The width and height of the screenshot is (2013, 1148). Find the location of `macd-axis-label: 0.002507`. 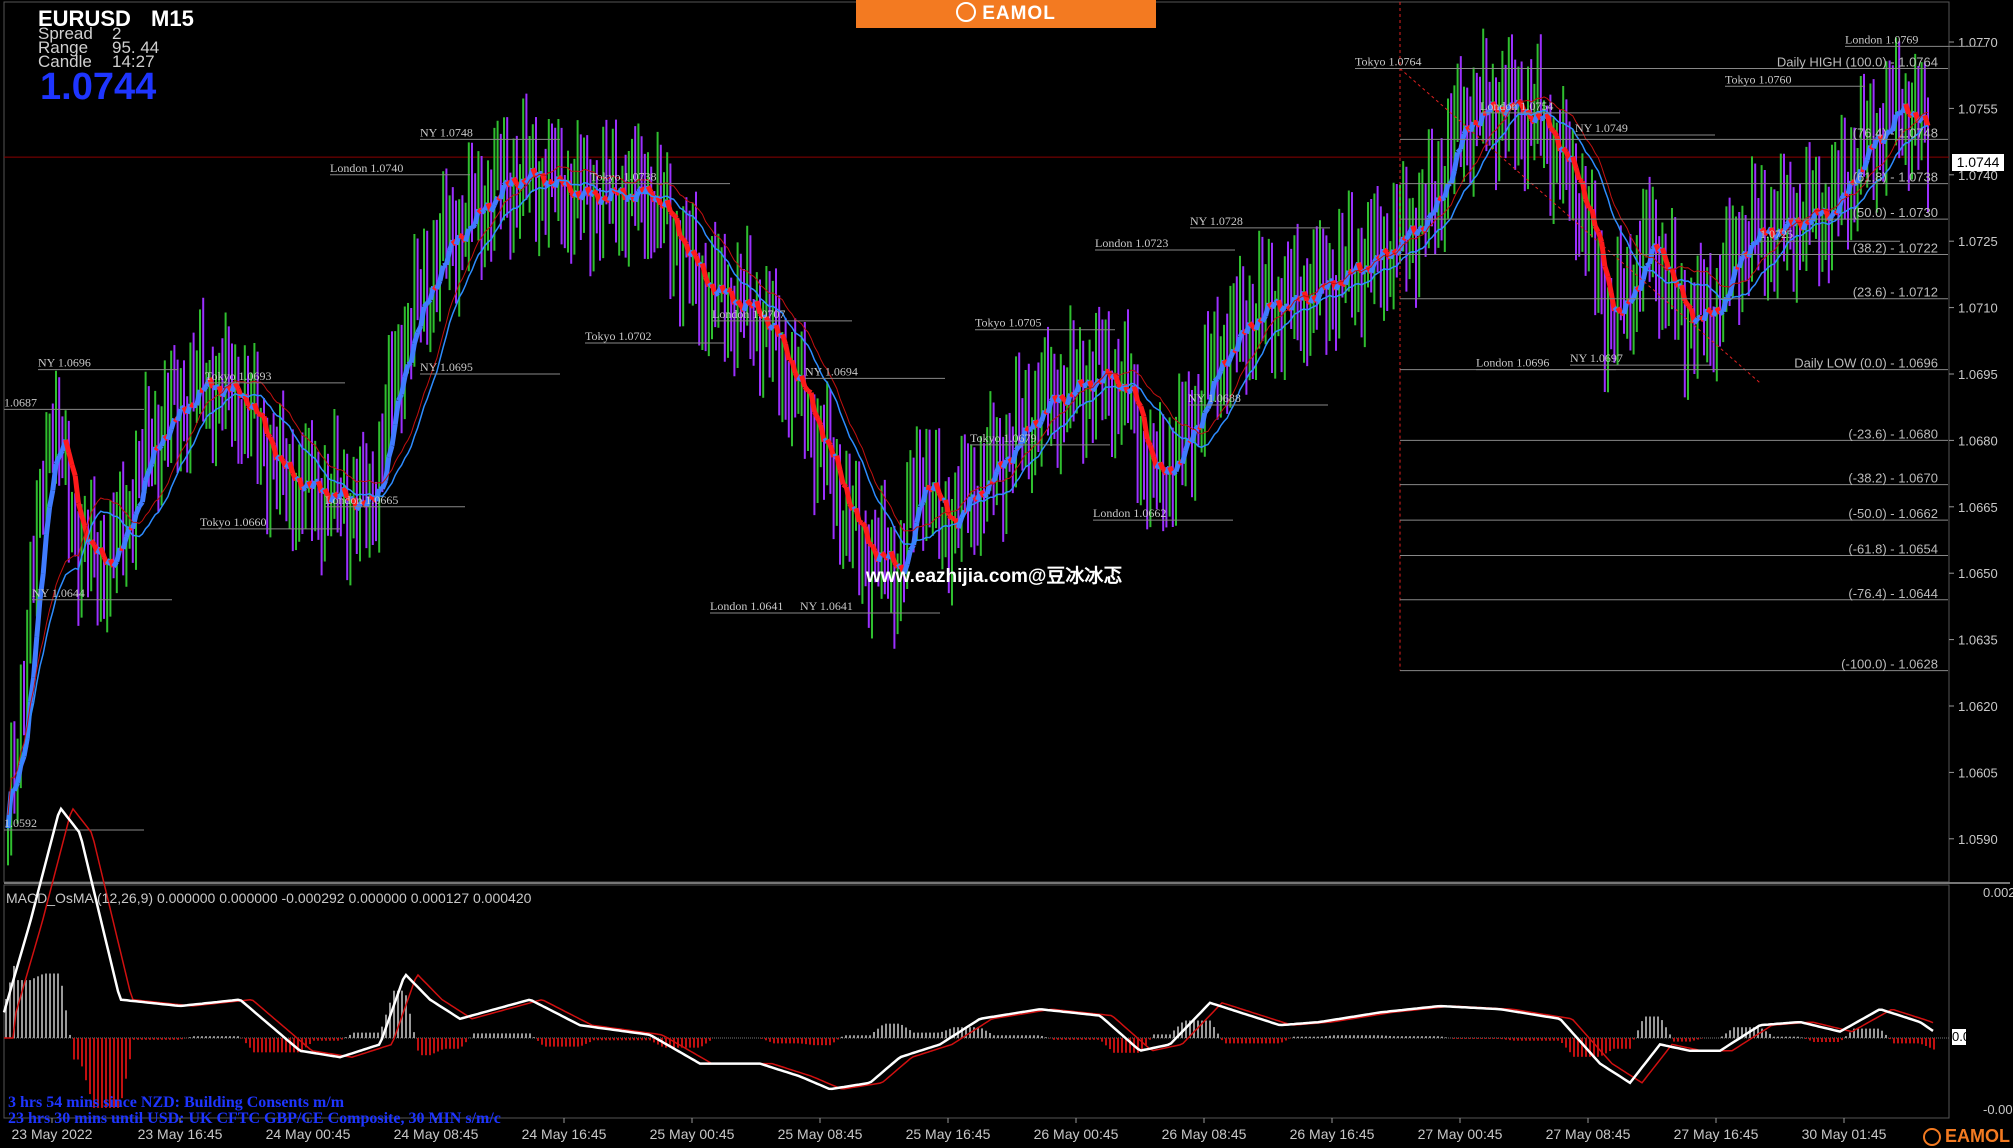

macd-axis-label: 0.002507 is located at coordinates (1998, 892).